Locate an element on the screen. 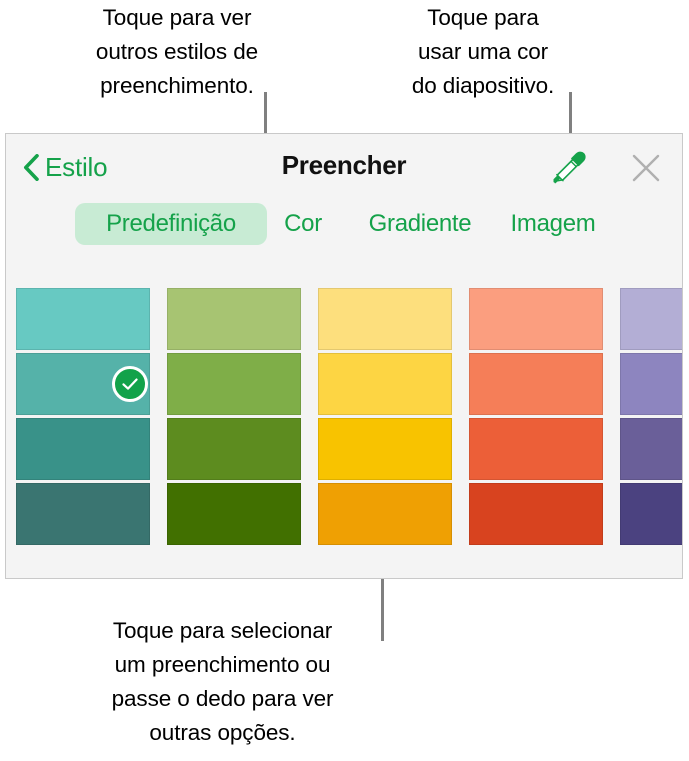 This screenshot has width=689, height=761. swatch-column-orange is located at coordinates (536, 418).